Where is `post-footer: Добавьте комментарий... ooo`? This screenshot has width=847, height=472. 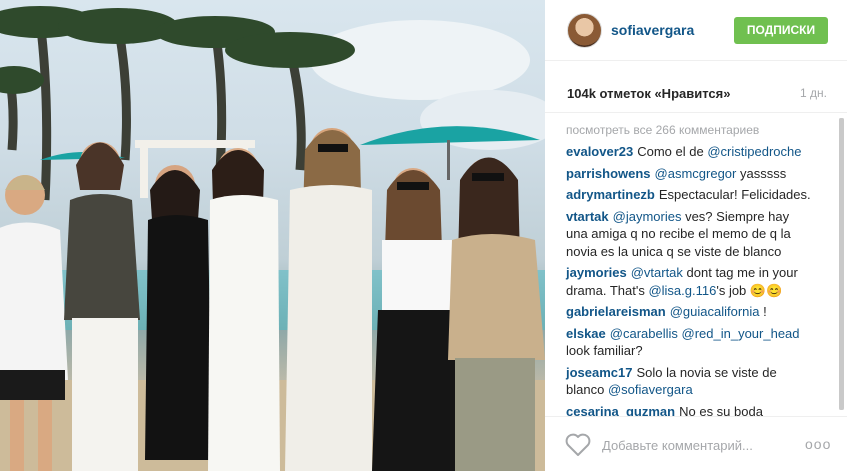 post-footer: Добавьте комментарий... ooo is located at coordinates (696, 444).